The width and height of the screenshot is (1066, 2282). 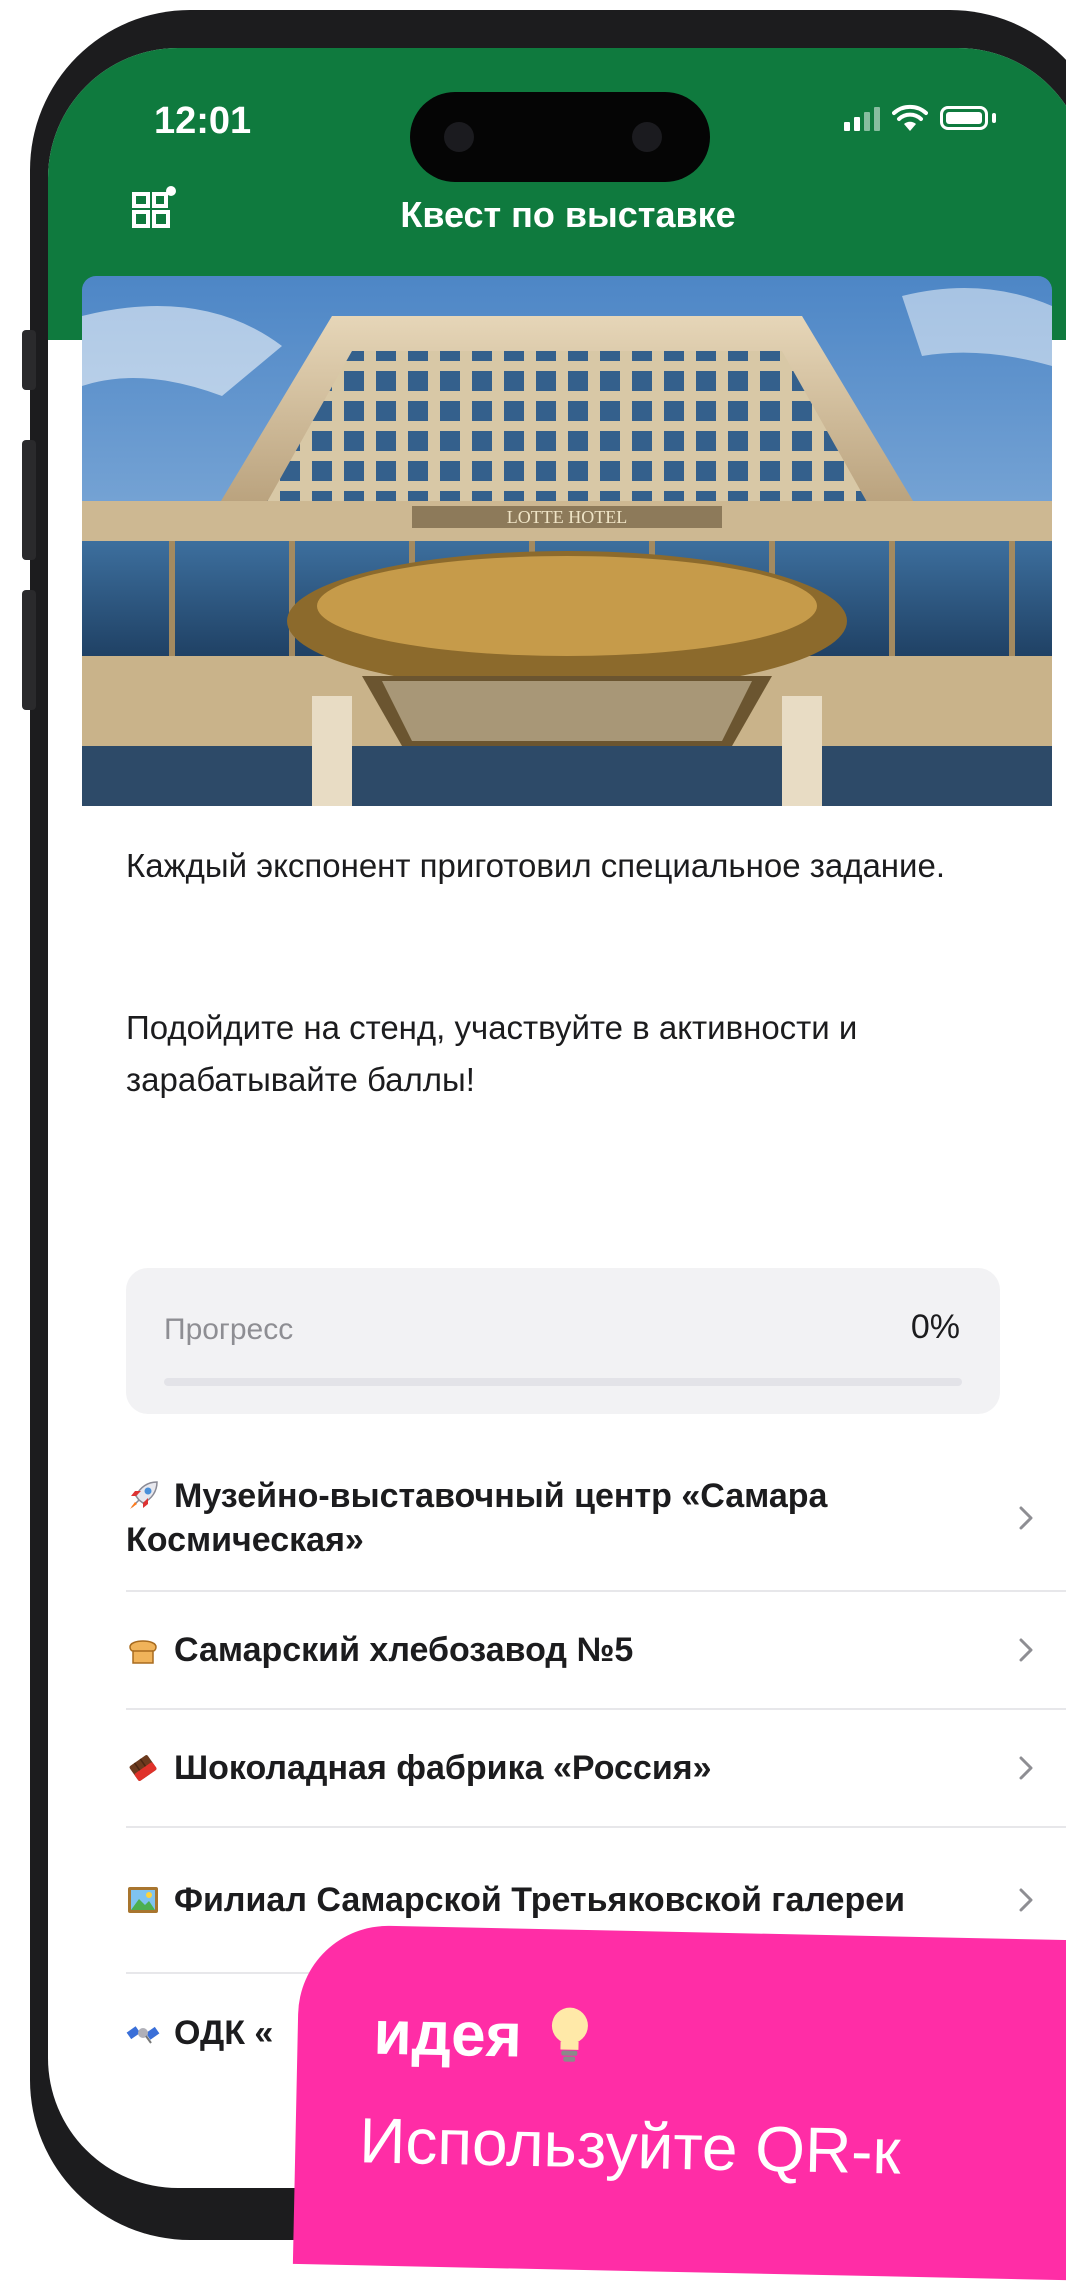 I want to click on list-item-label: Филиал Самарской Третьяковской галереи, so click(x=540, y=1900).